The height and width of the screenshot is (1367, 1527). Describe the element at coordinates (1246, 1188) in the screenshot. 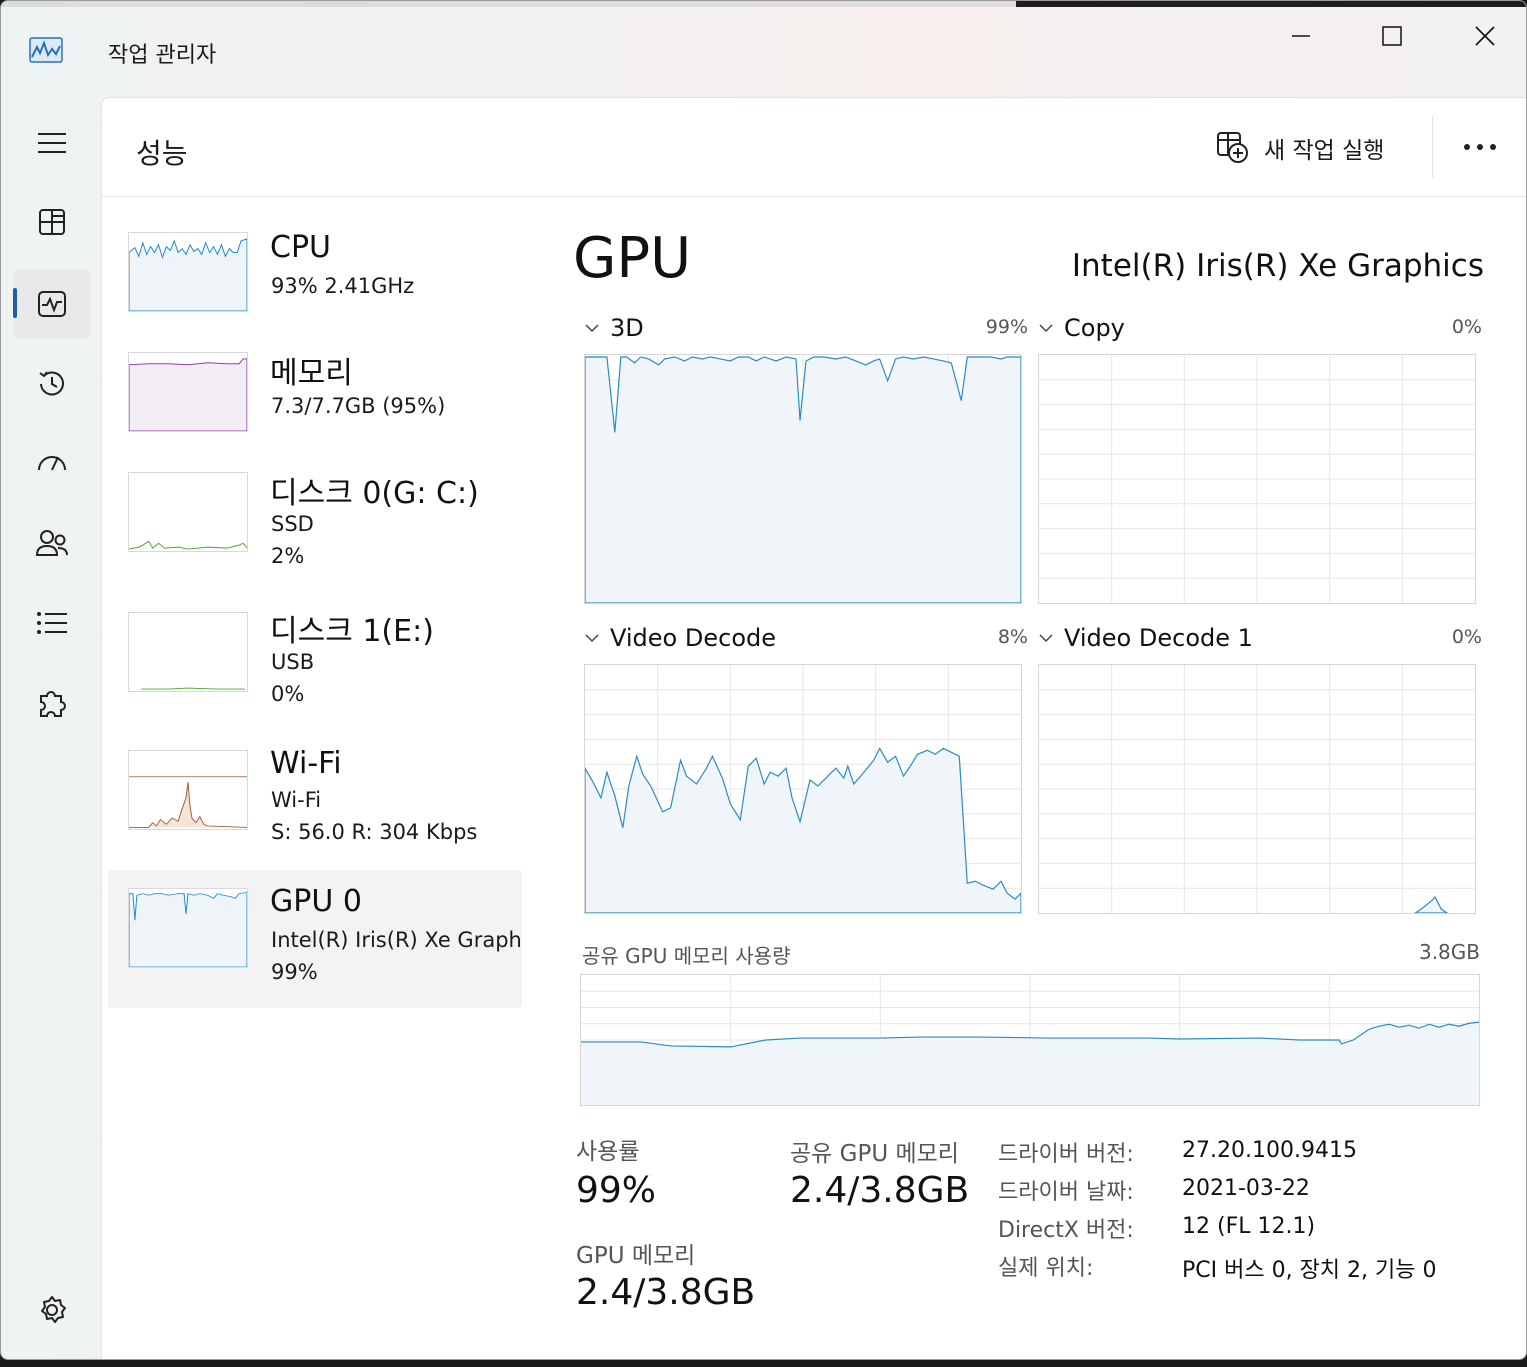

I see `driver-date-value: 2021-03-22` at that location.